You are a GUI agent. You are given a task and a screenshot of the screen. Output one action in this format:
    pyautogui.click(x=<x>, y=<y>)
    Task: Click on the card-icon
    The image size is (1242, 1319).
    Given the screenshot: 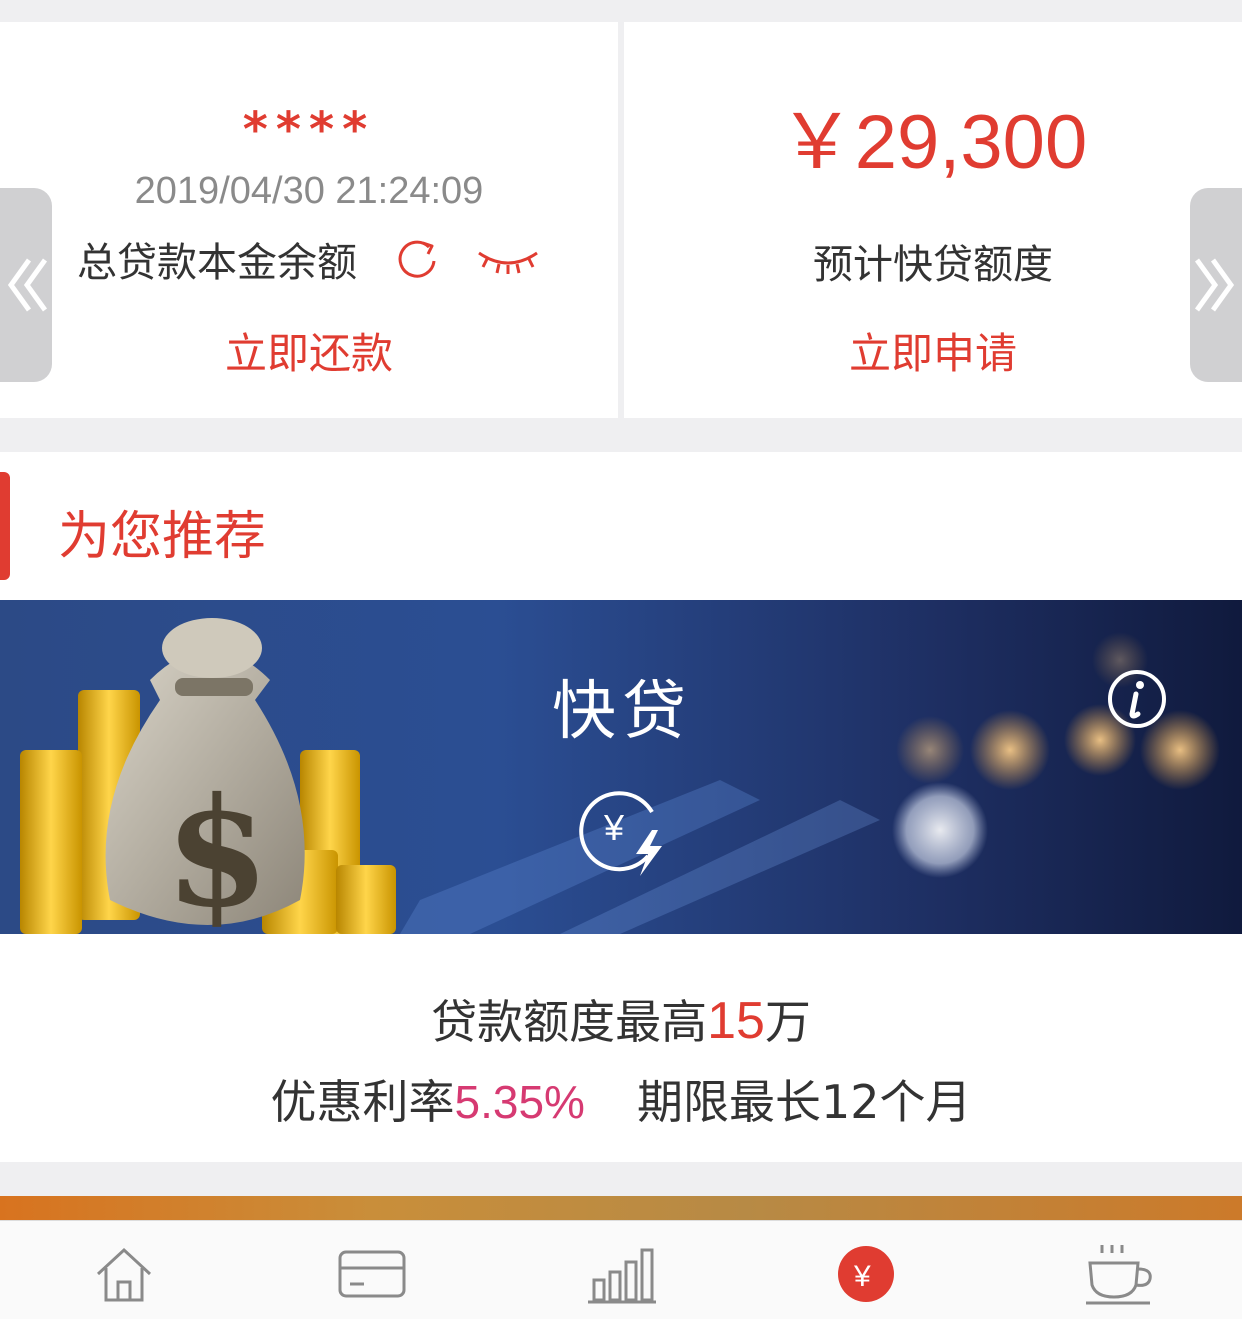 What is the action you would take?
    pyautogui.click(x=372, y=1274)
    